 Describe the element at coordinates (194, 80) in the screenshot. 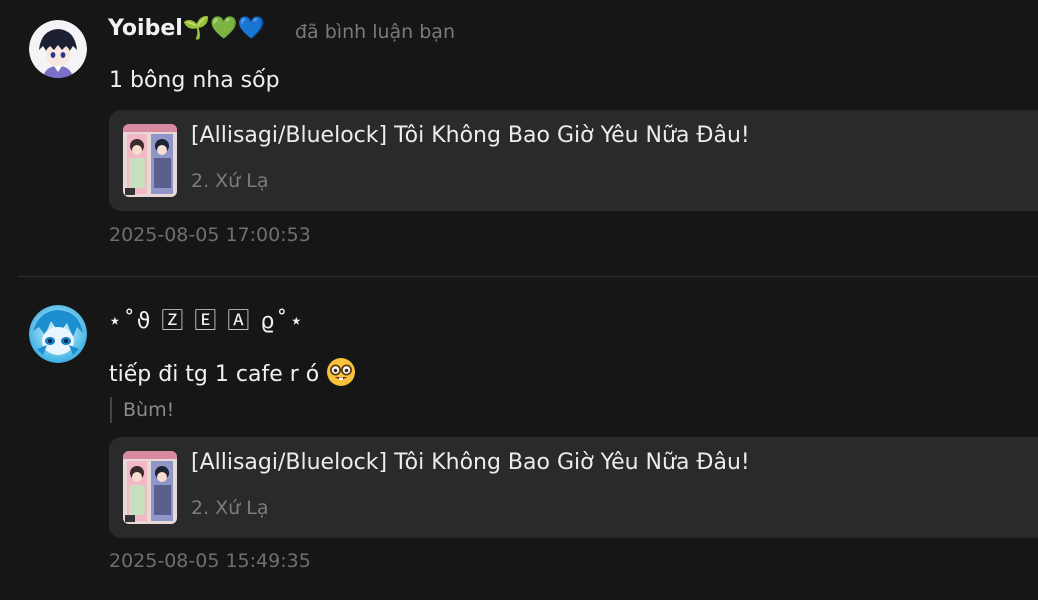

I see `comment-body: 1 bông nha sốp` at that location.